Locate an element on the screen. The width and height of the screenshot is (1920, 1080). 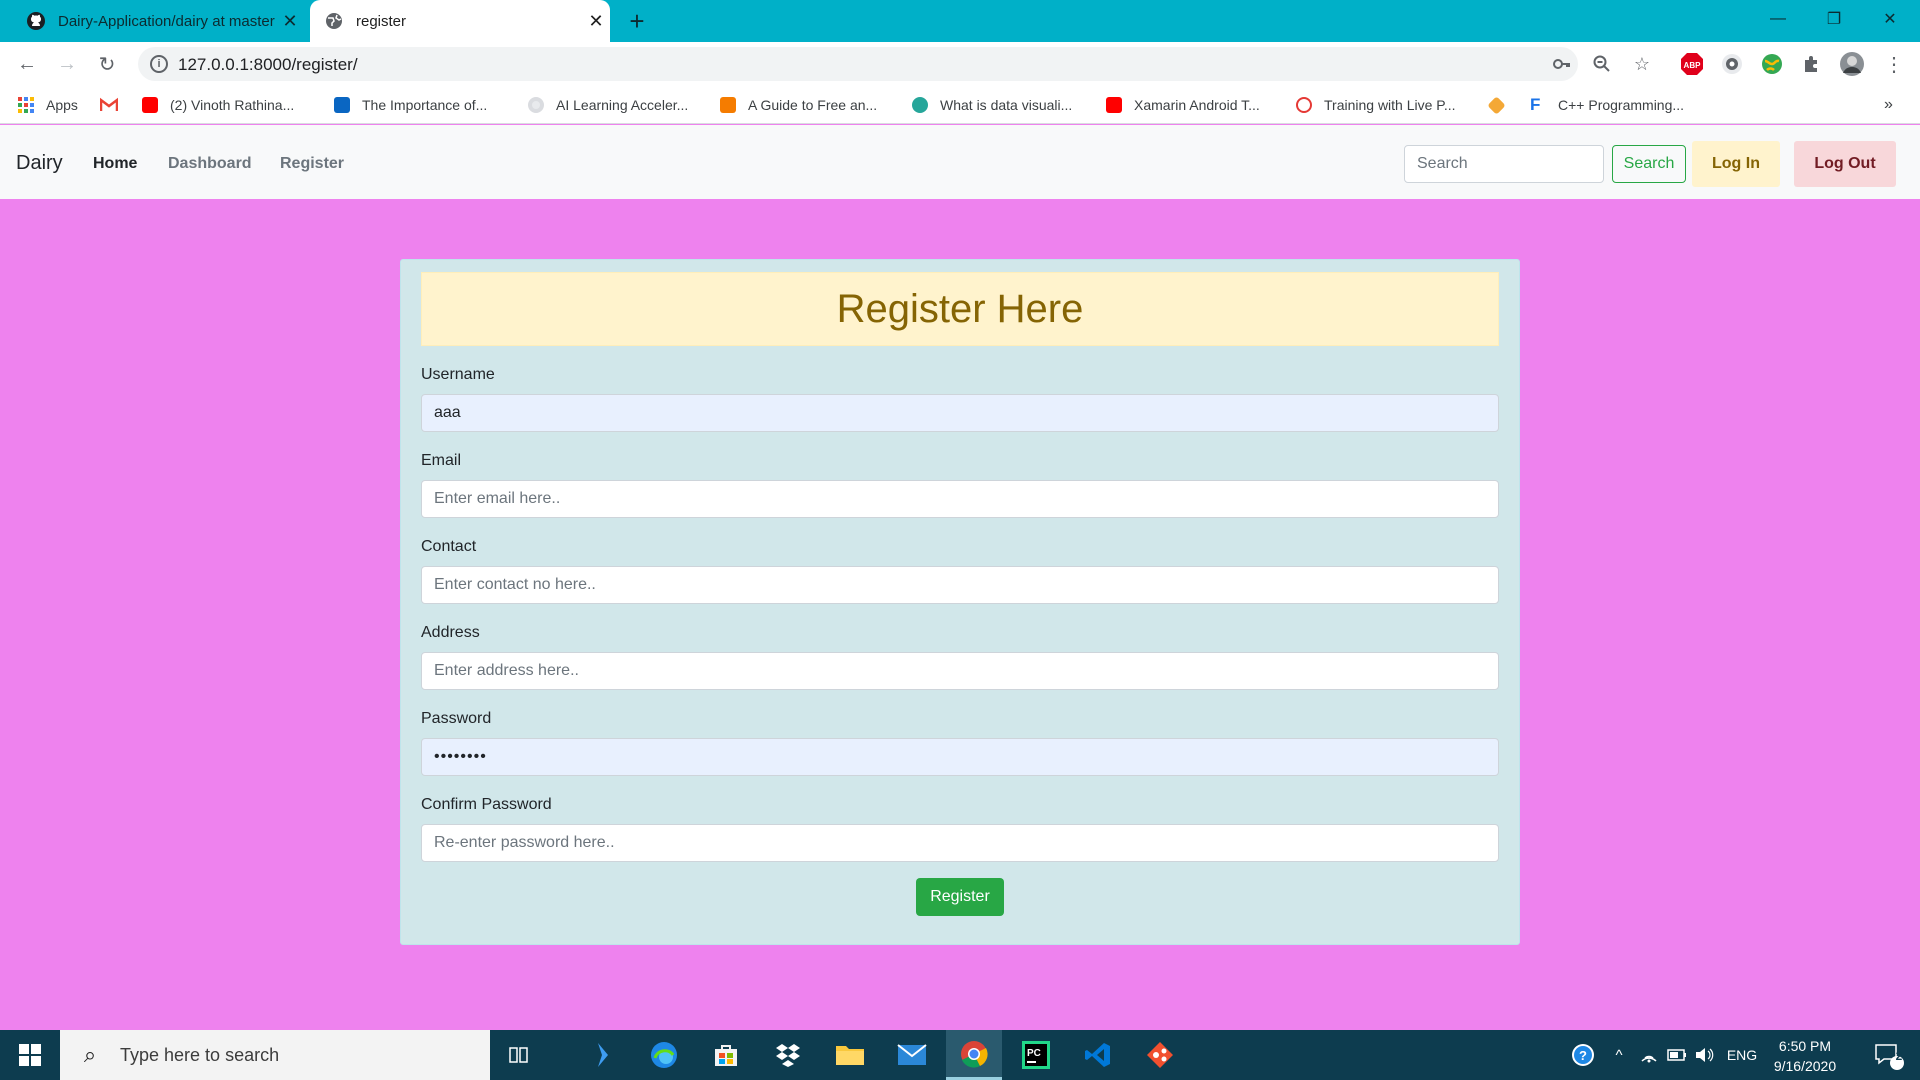
edge-icon is located at coordinates (664, 1055).